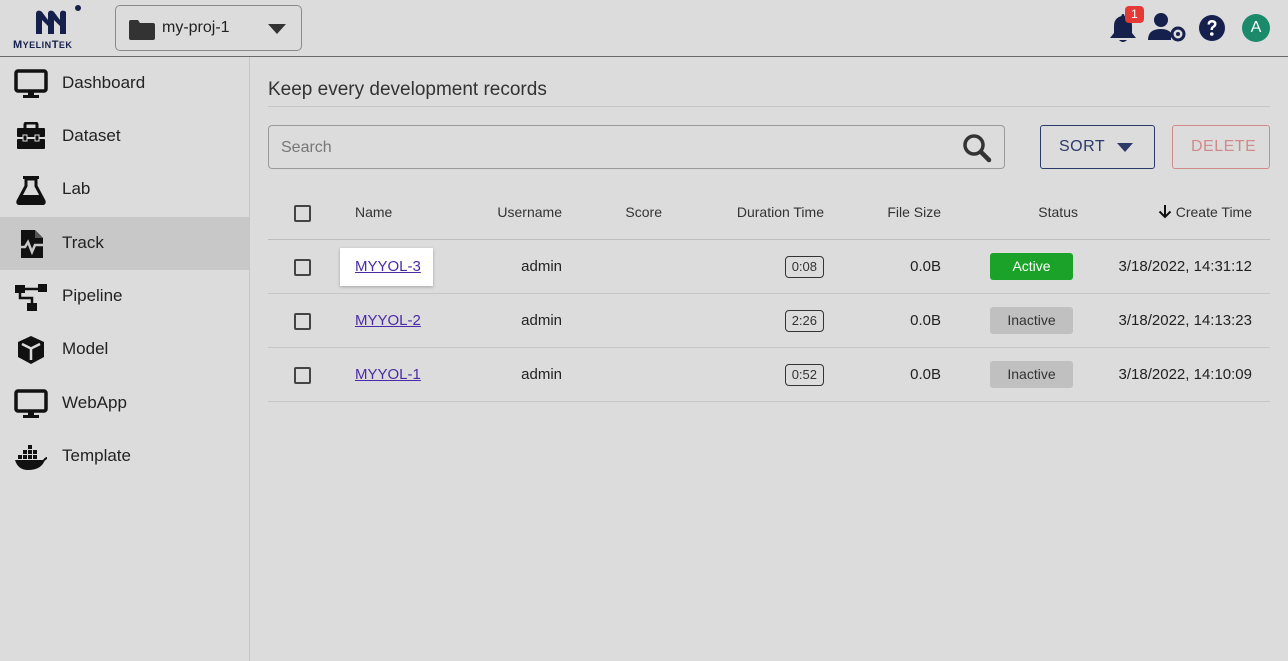 The height and width of the screenshot is (661, 1288). I want to click on page-title: Keep every development records, so click(407, 89).